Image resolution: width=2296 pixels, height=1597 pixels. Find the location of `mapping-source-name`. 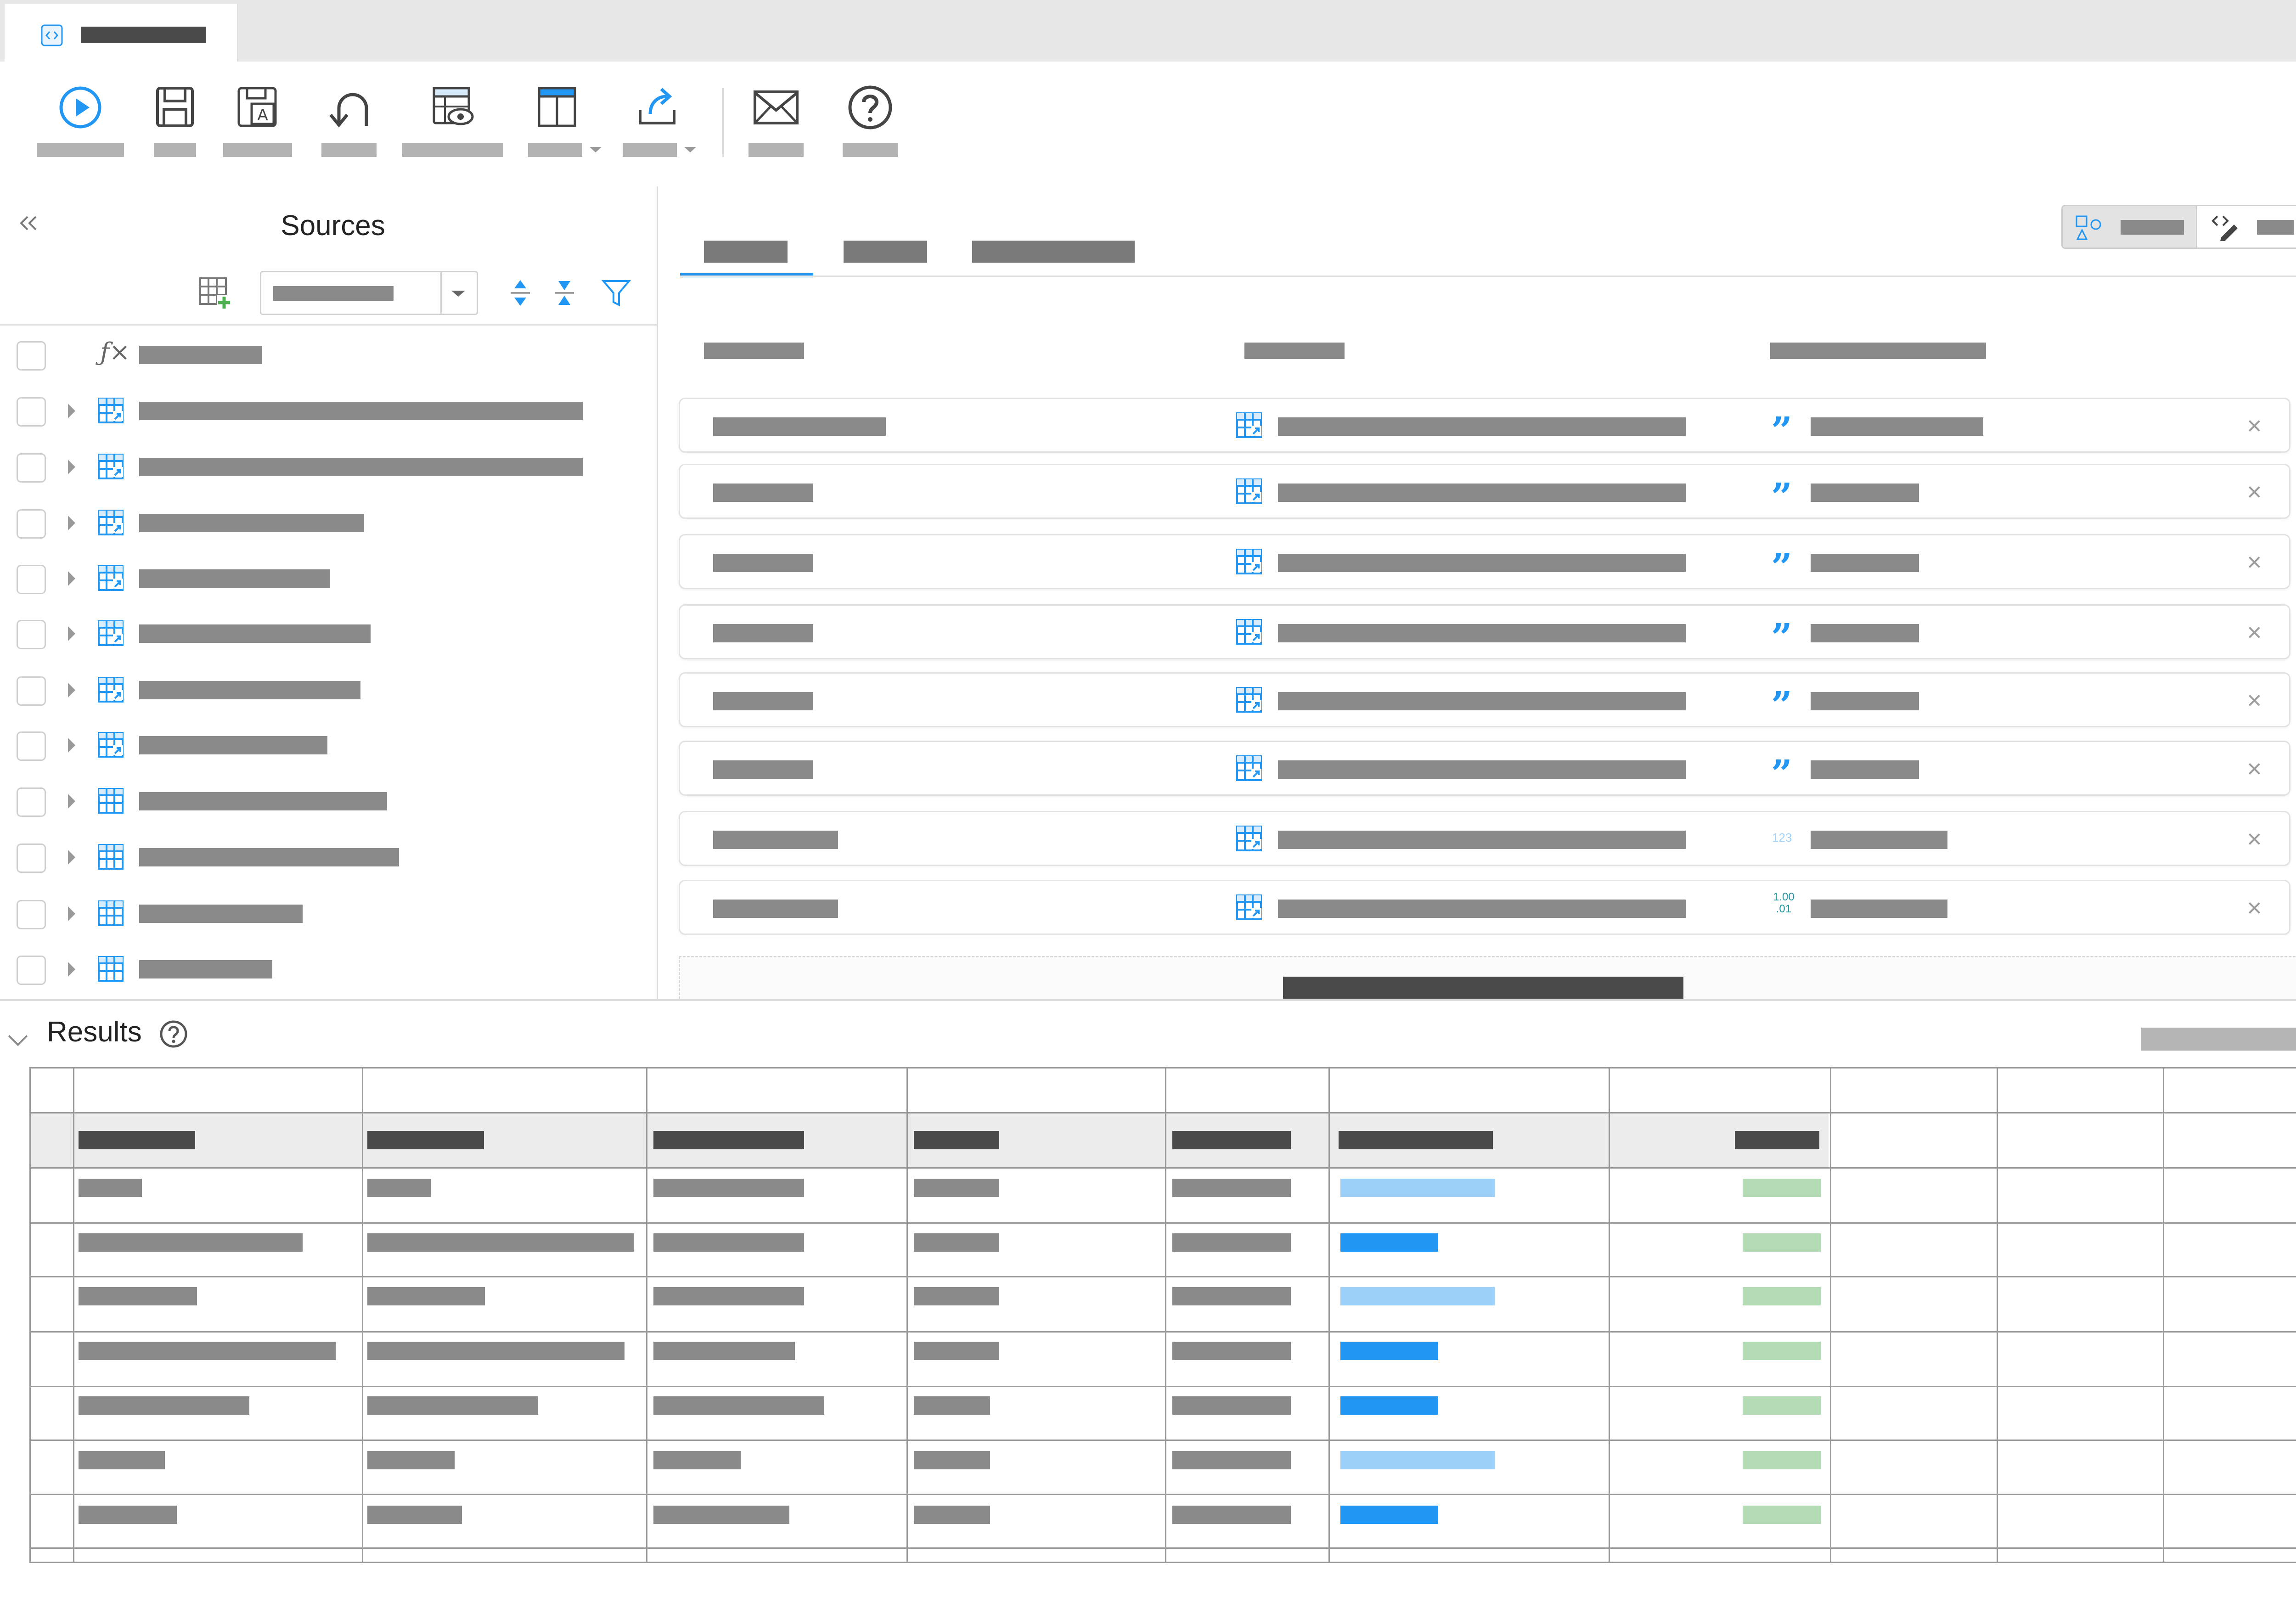

mapping-source-name is located at coordinates (1482, 493).